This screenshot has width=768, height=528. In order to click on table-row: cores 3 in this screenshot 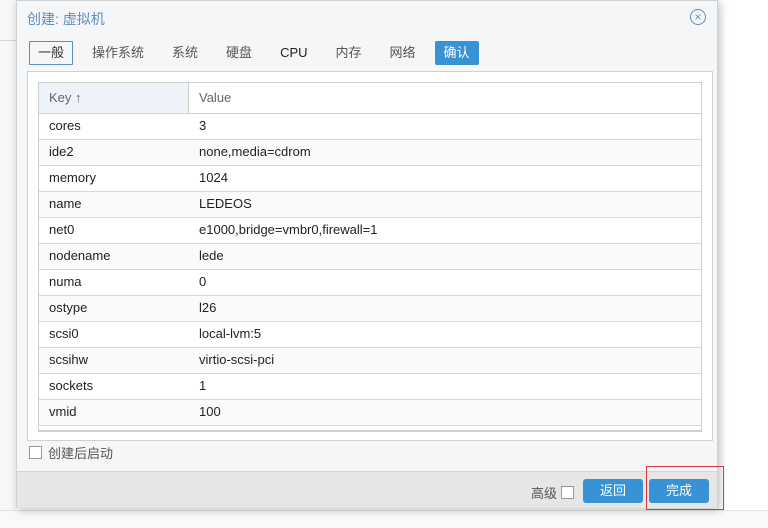, I will do `click(370, 127)`.